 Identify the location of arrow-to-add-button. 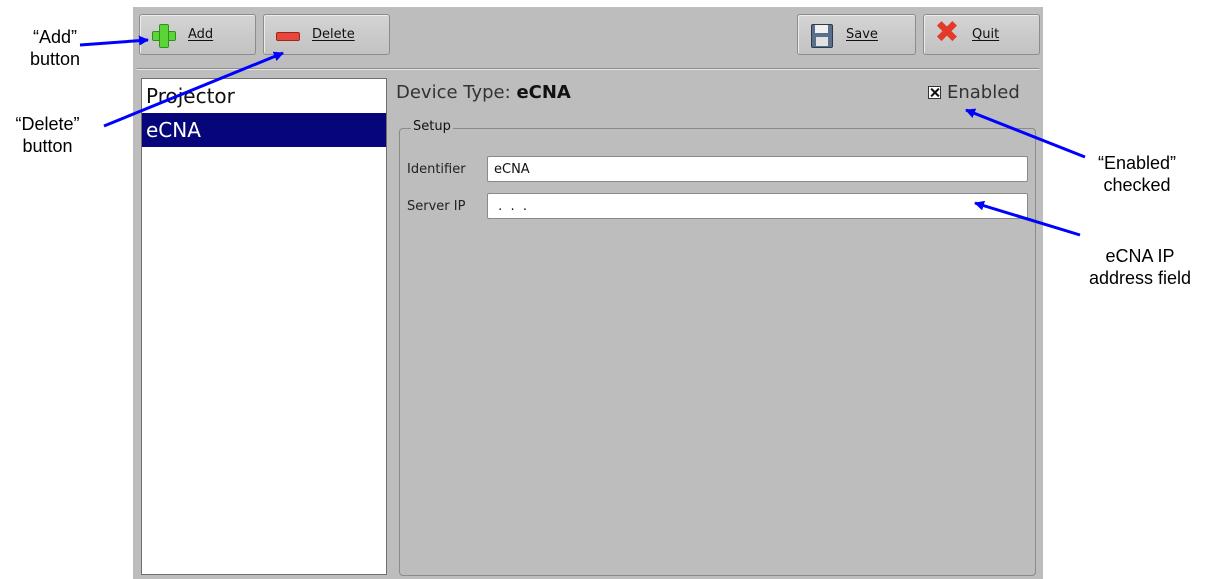
(114, 41).